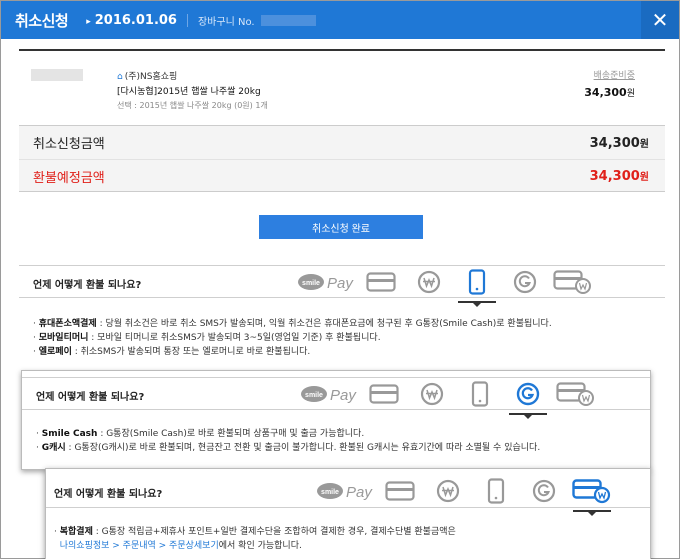 The width and height of the screenshot is (680, 559). Describe the element at coordinates (135, 20) in the screenshot. I see `order-date-value: 2016.01.06` at that location.